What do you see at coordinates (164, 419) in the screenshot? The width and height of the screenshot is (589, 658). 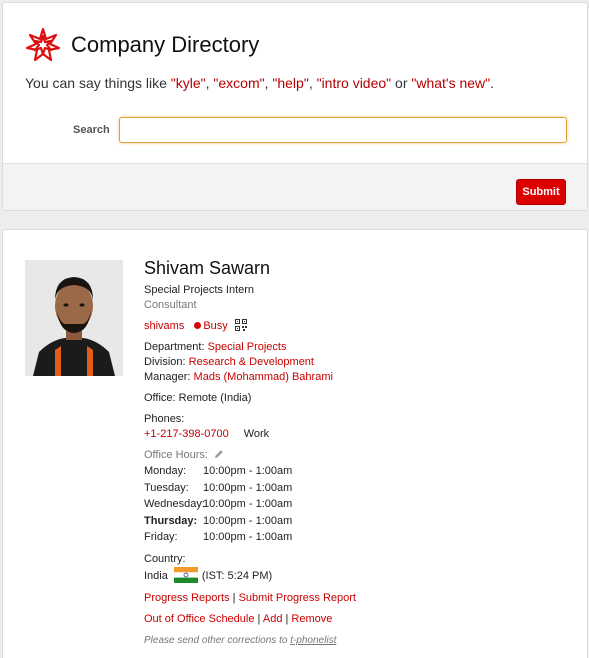 I see `phones-label: Phones:` at bounding box center [164, 419].